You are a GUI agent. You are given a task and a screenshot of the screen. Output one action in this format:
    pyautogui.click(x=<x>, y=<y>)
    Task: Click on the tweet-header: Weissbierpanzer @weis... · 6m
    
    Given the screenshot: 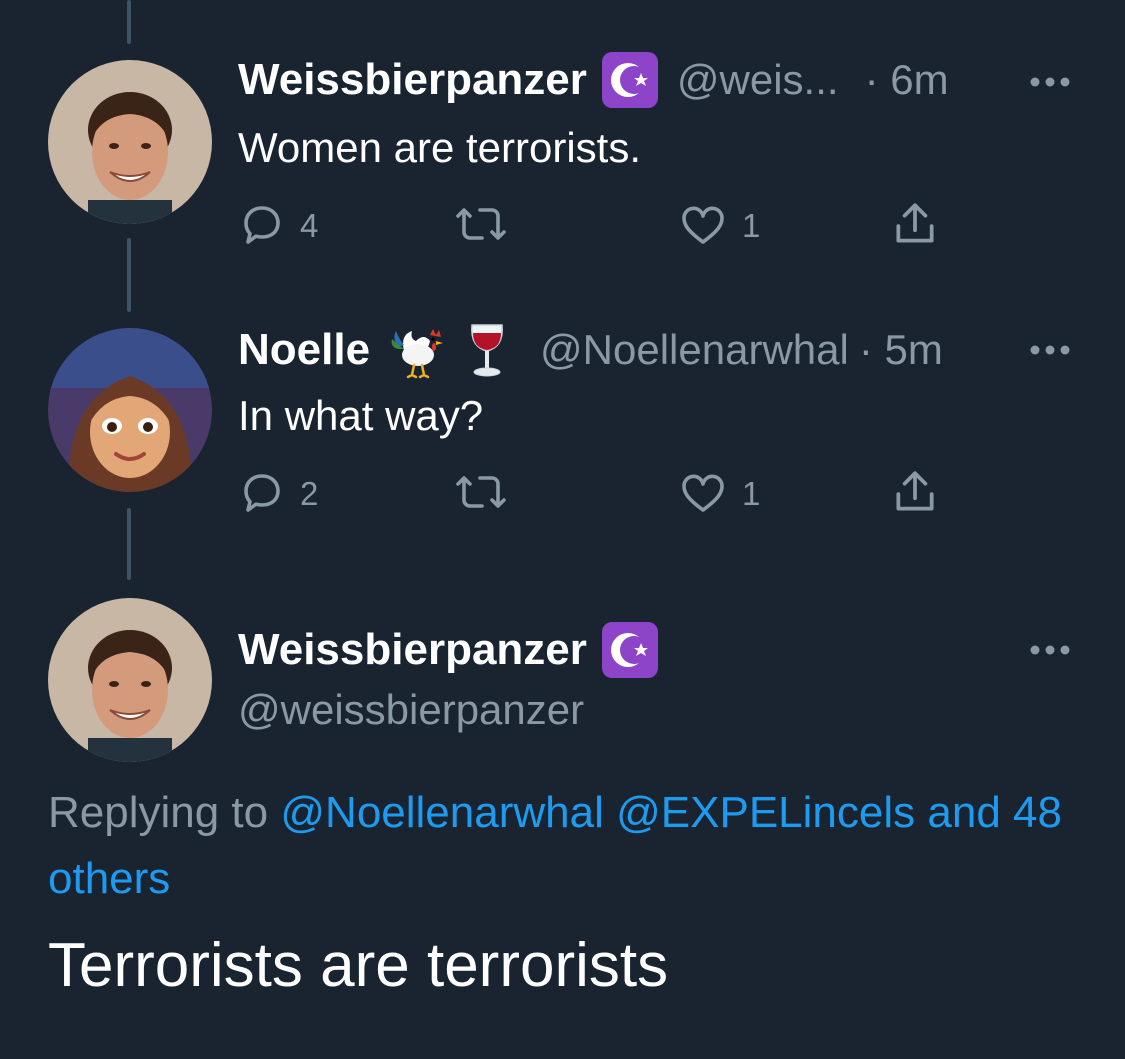 What is the action you would take?
    pyautogui.click(x=593, y=80)
    